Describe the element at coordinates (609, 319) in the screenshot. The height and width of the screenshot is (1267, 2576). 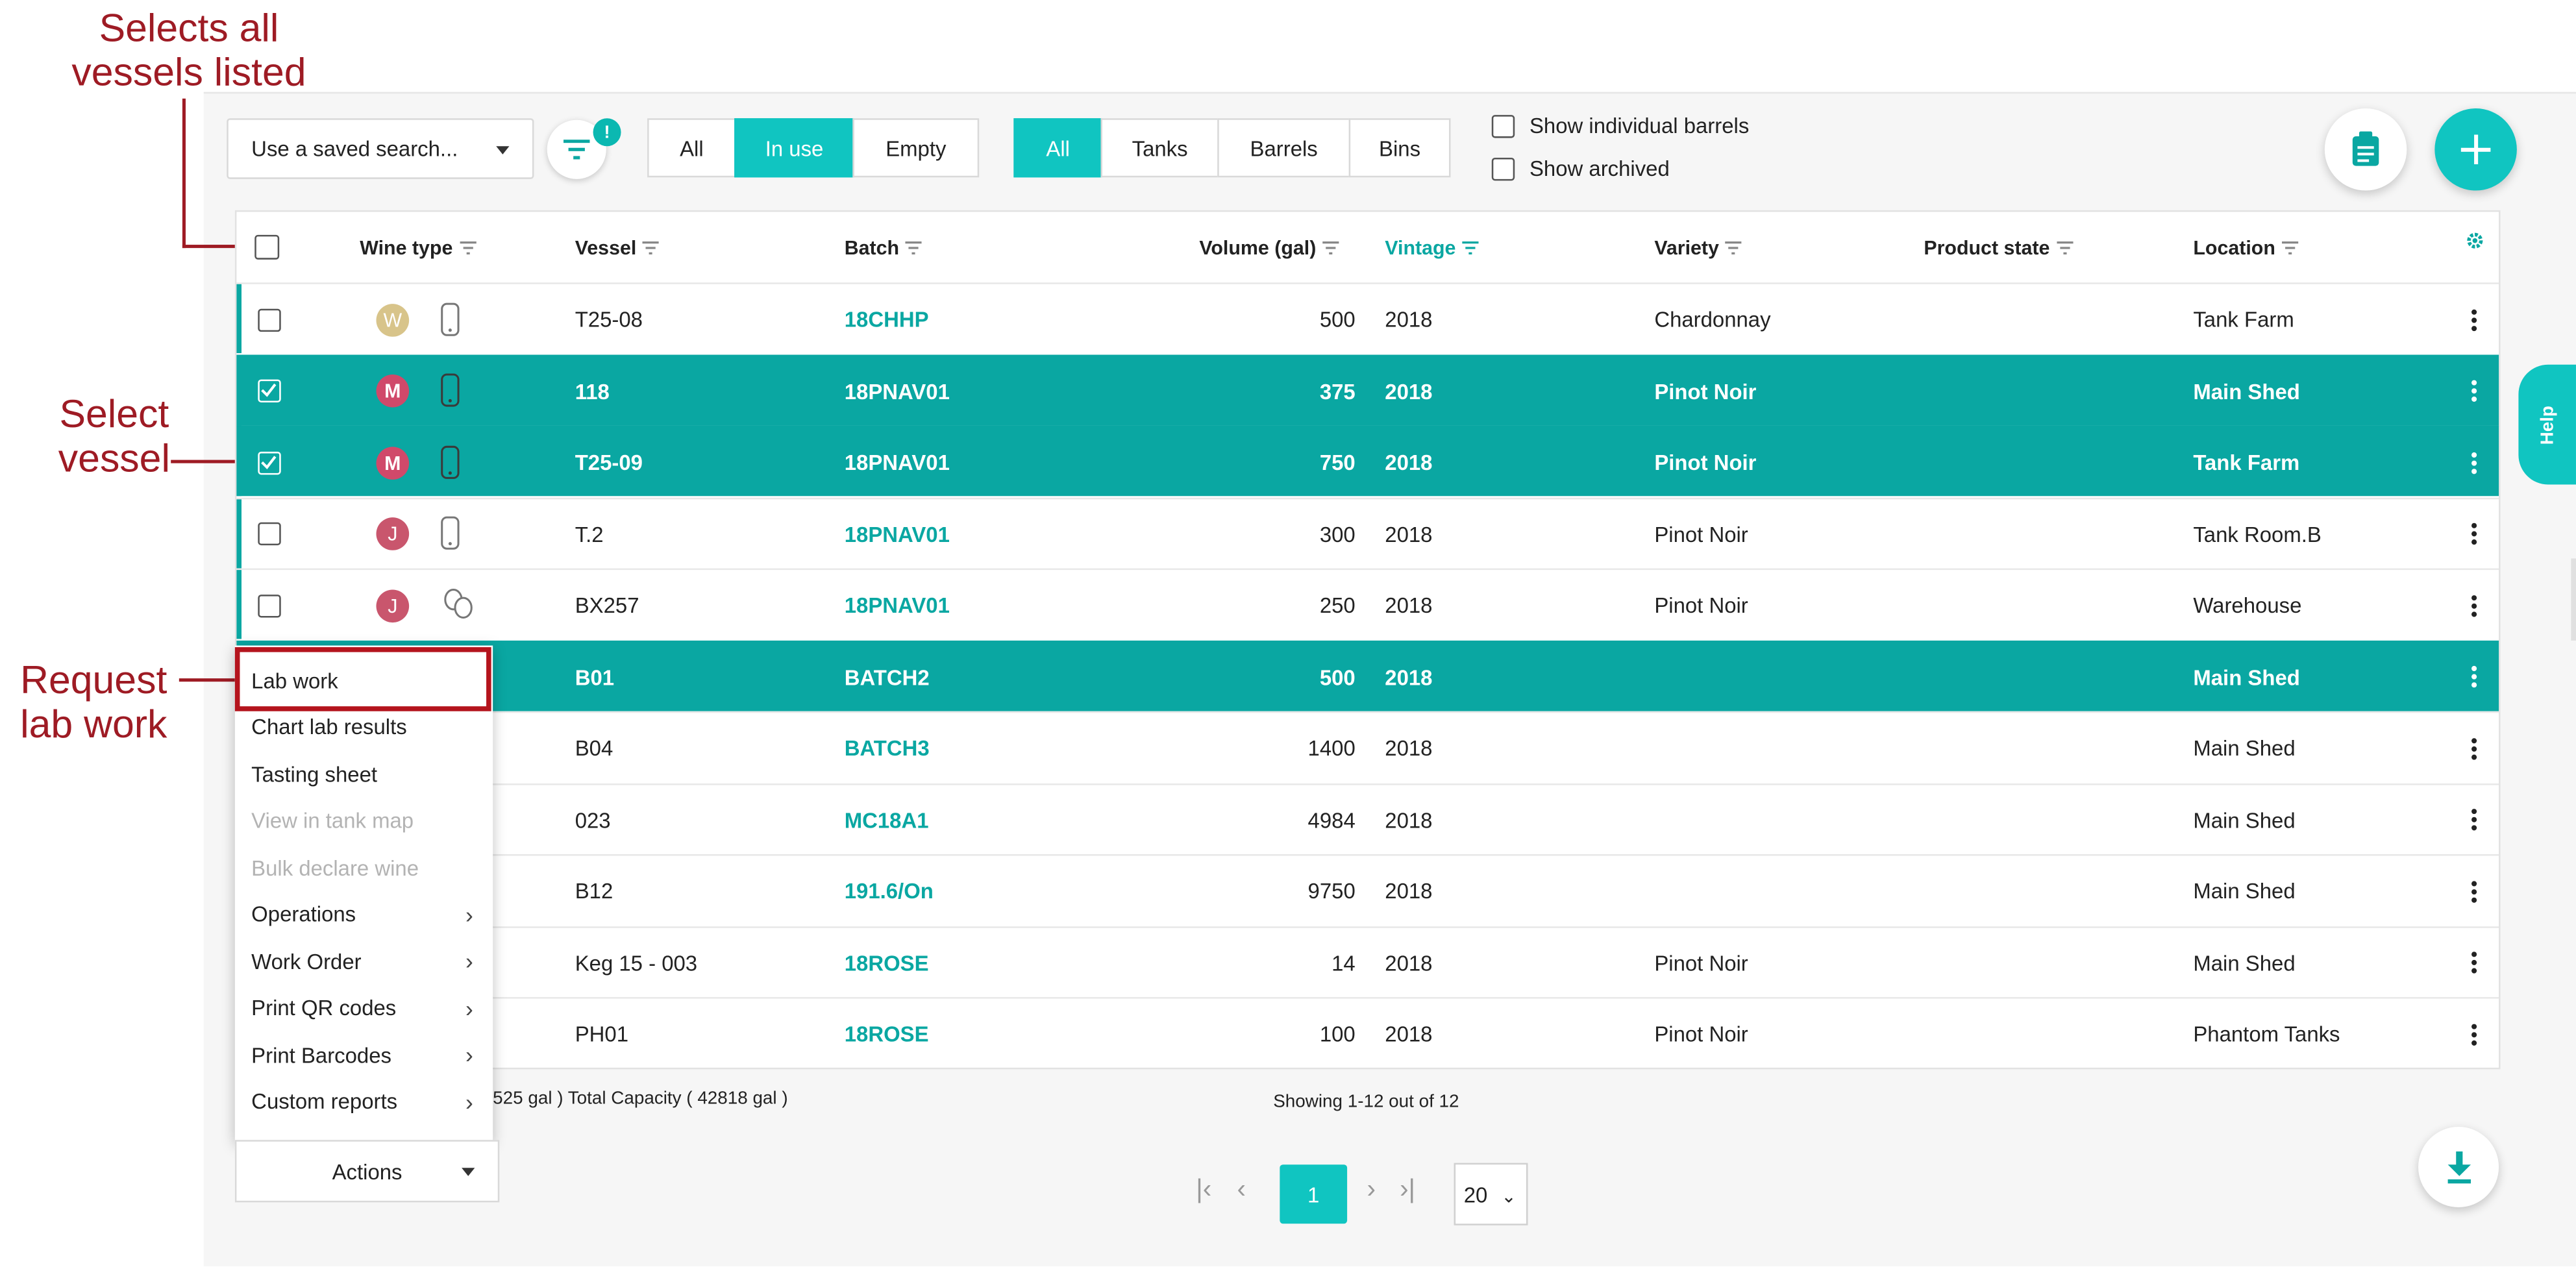
I see `vessel-cell: T25-08` at that location.